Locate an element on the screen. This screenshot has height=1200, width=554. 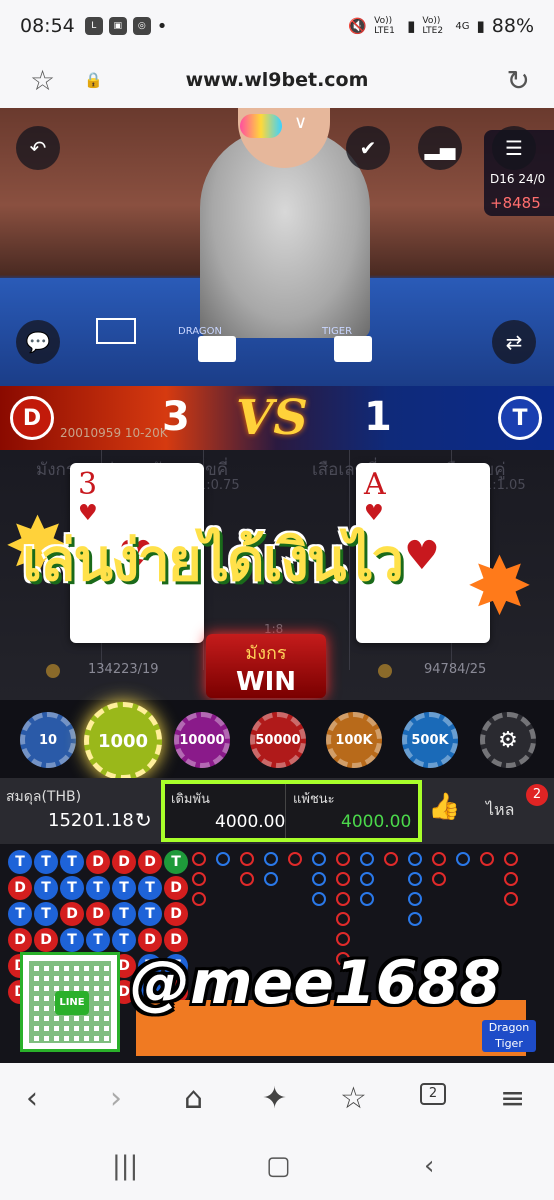
switch-table-icon: ⇄ is located at coordinates (514, 342).